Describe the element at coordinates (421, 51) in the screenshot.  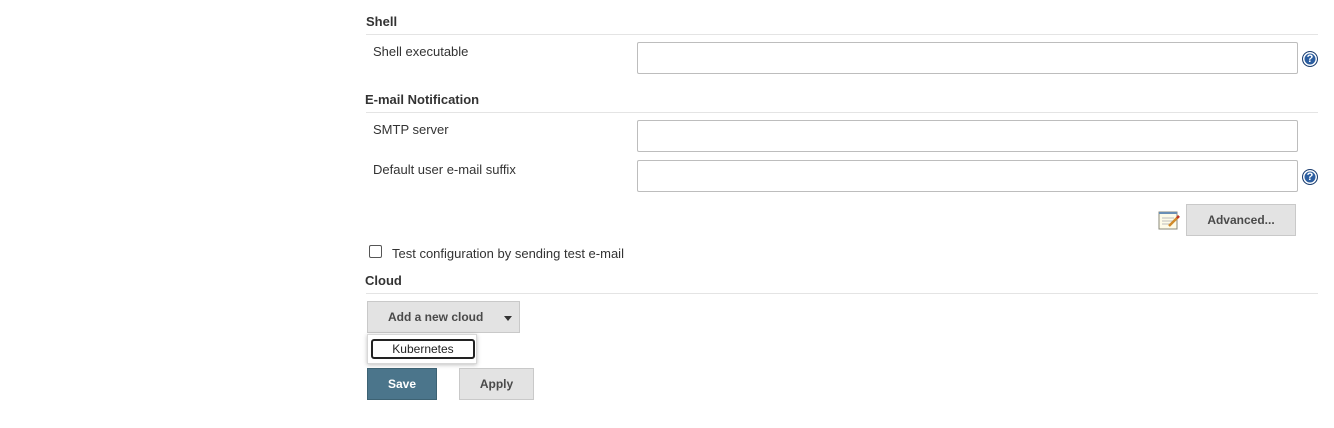
I see `shell-executable-label: Shell executable` at that location.